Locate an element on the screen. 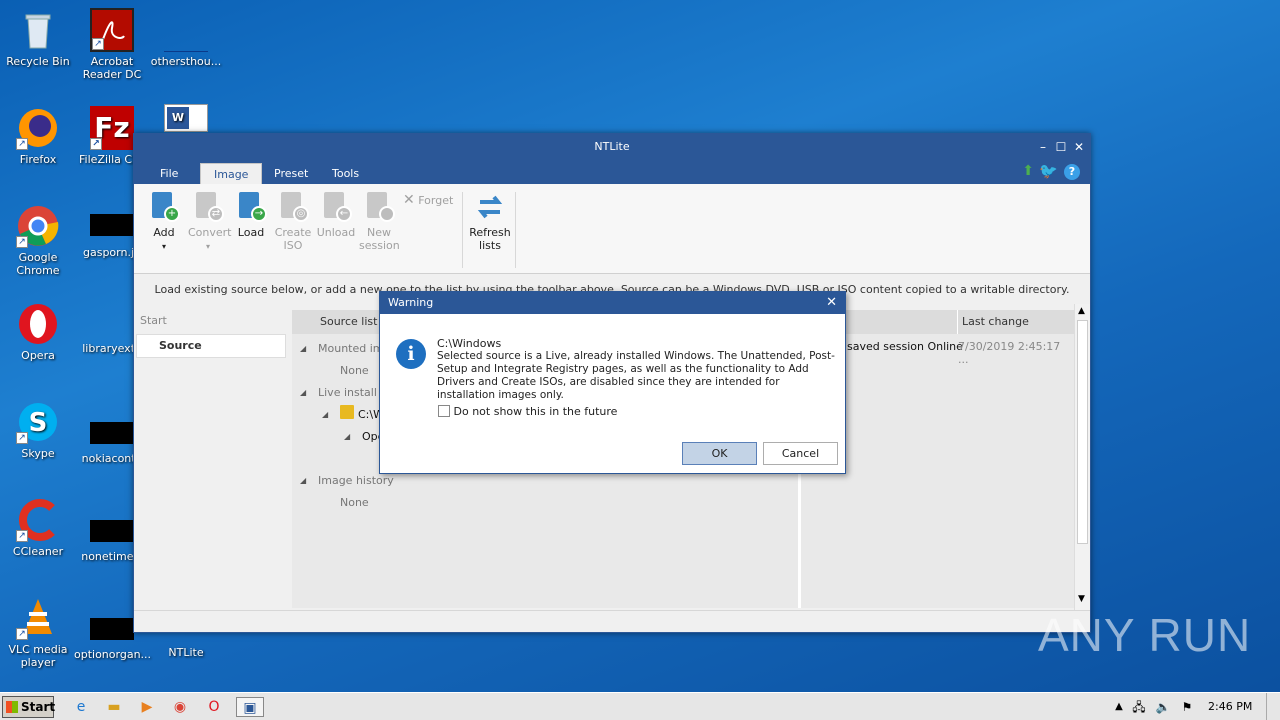 Image resolution: width=1280 pixels, height=720 pixels. scroll-thumb is located at coordinates (1082, 432).